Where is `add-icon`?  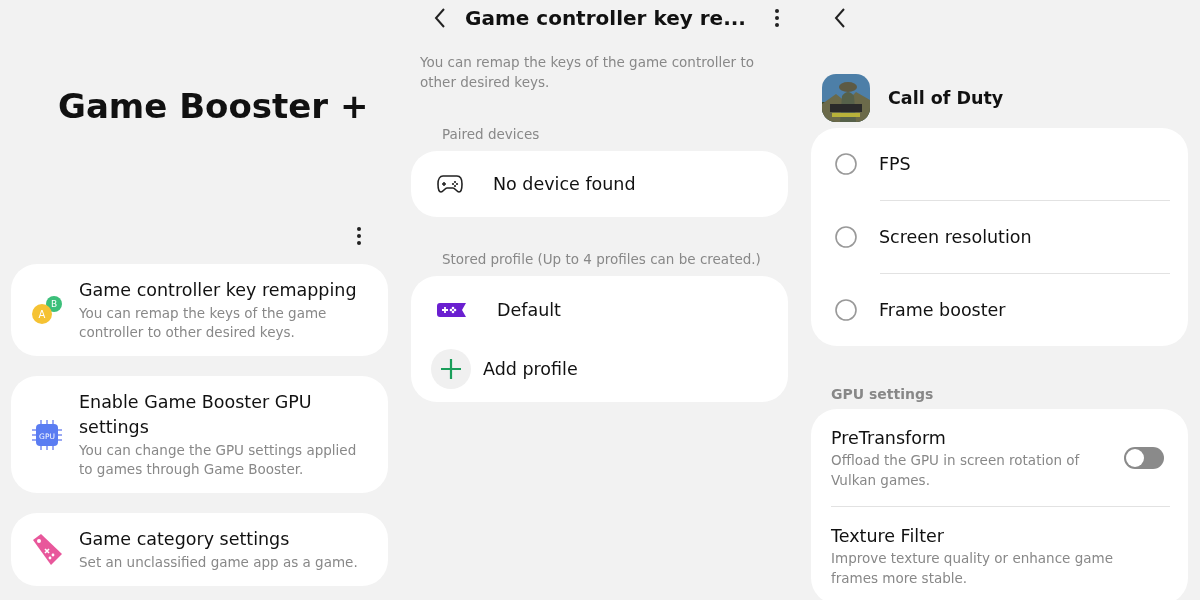 add-icon is located at coordinates (451, 369).